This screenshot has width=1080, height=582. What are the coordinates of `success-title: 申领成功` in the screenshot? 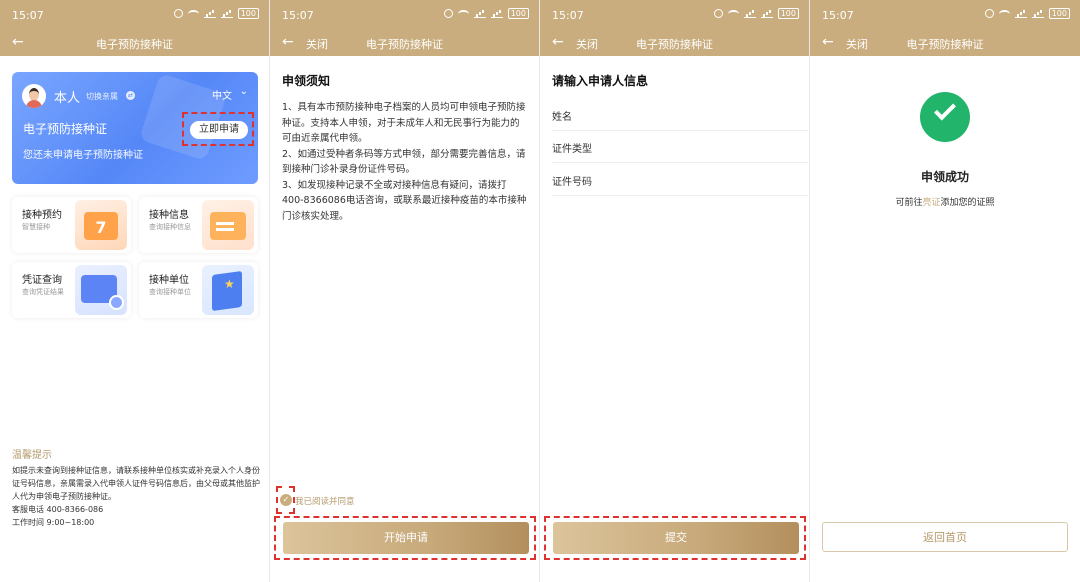 It's located at (944, 177).